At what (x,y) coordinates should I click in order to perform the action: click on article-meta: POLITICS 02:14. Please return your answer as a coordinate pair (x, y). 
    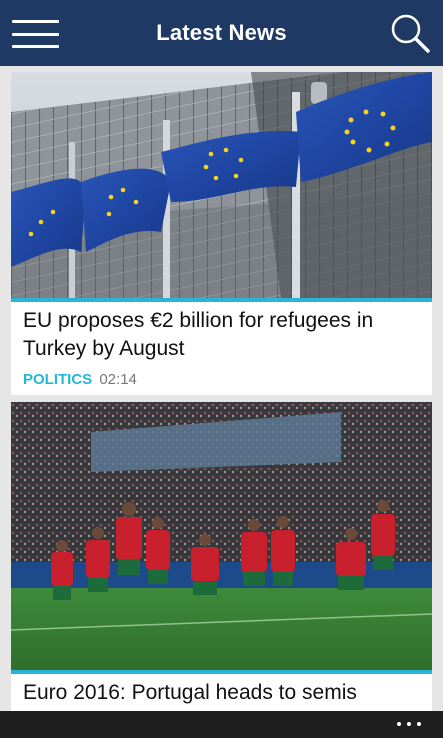
    Looking at the image, I should click on (221, 375).